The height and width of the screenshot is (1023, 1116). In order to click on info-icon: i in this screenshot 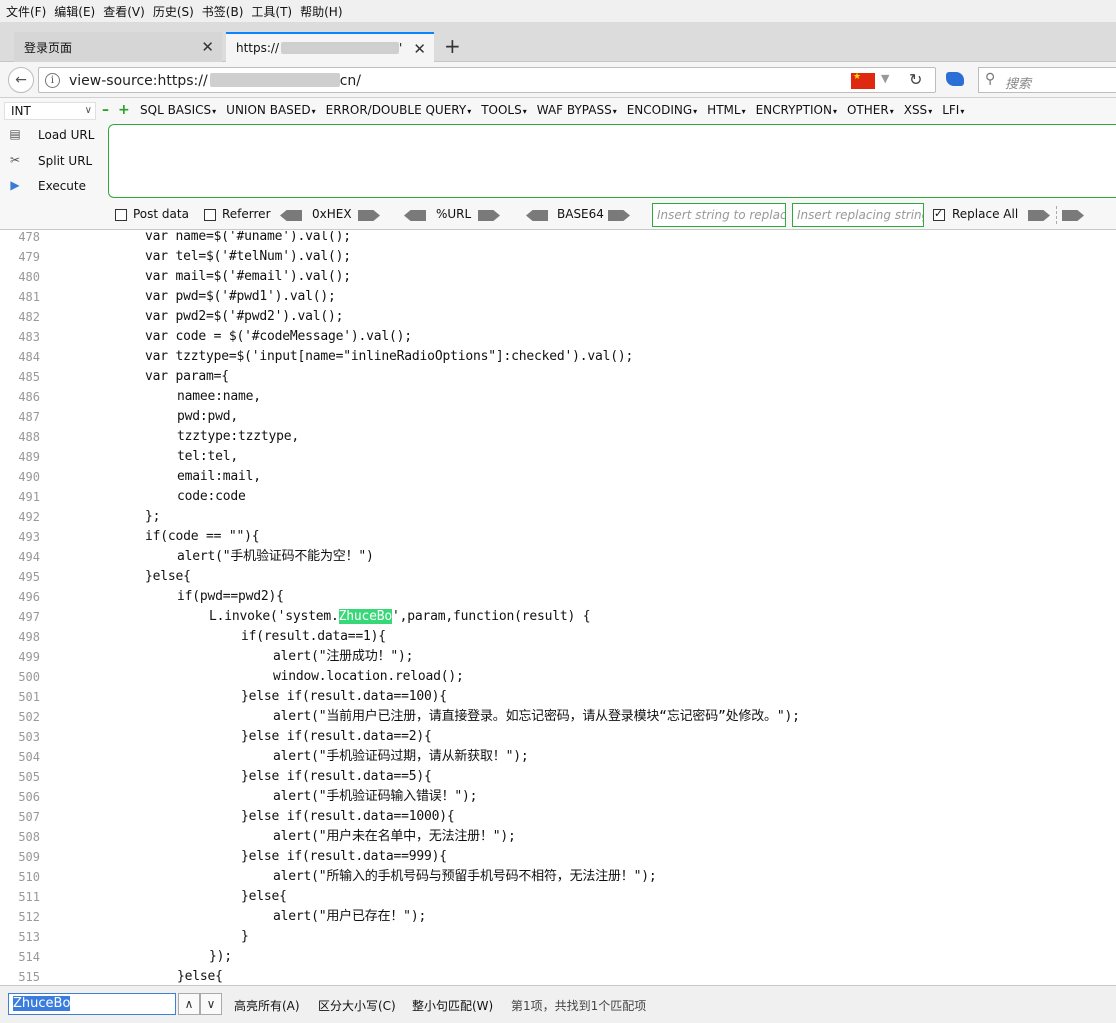, I will do `click(52, 80)`.